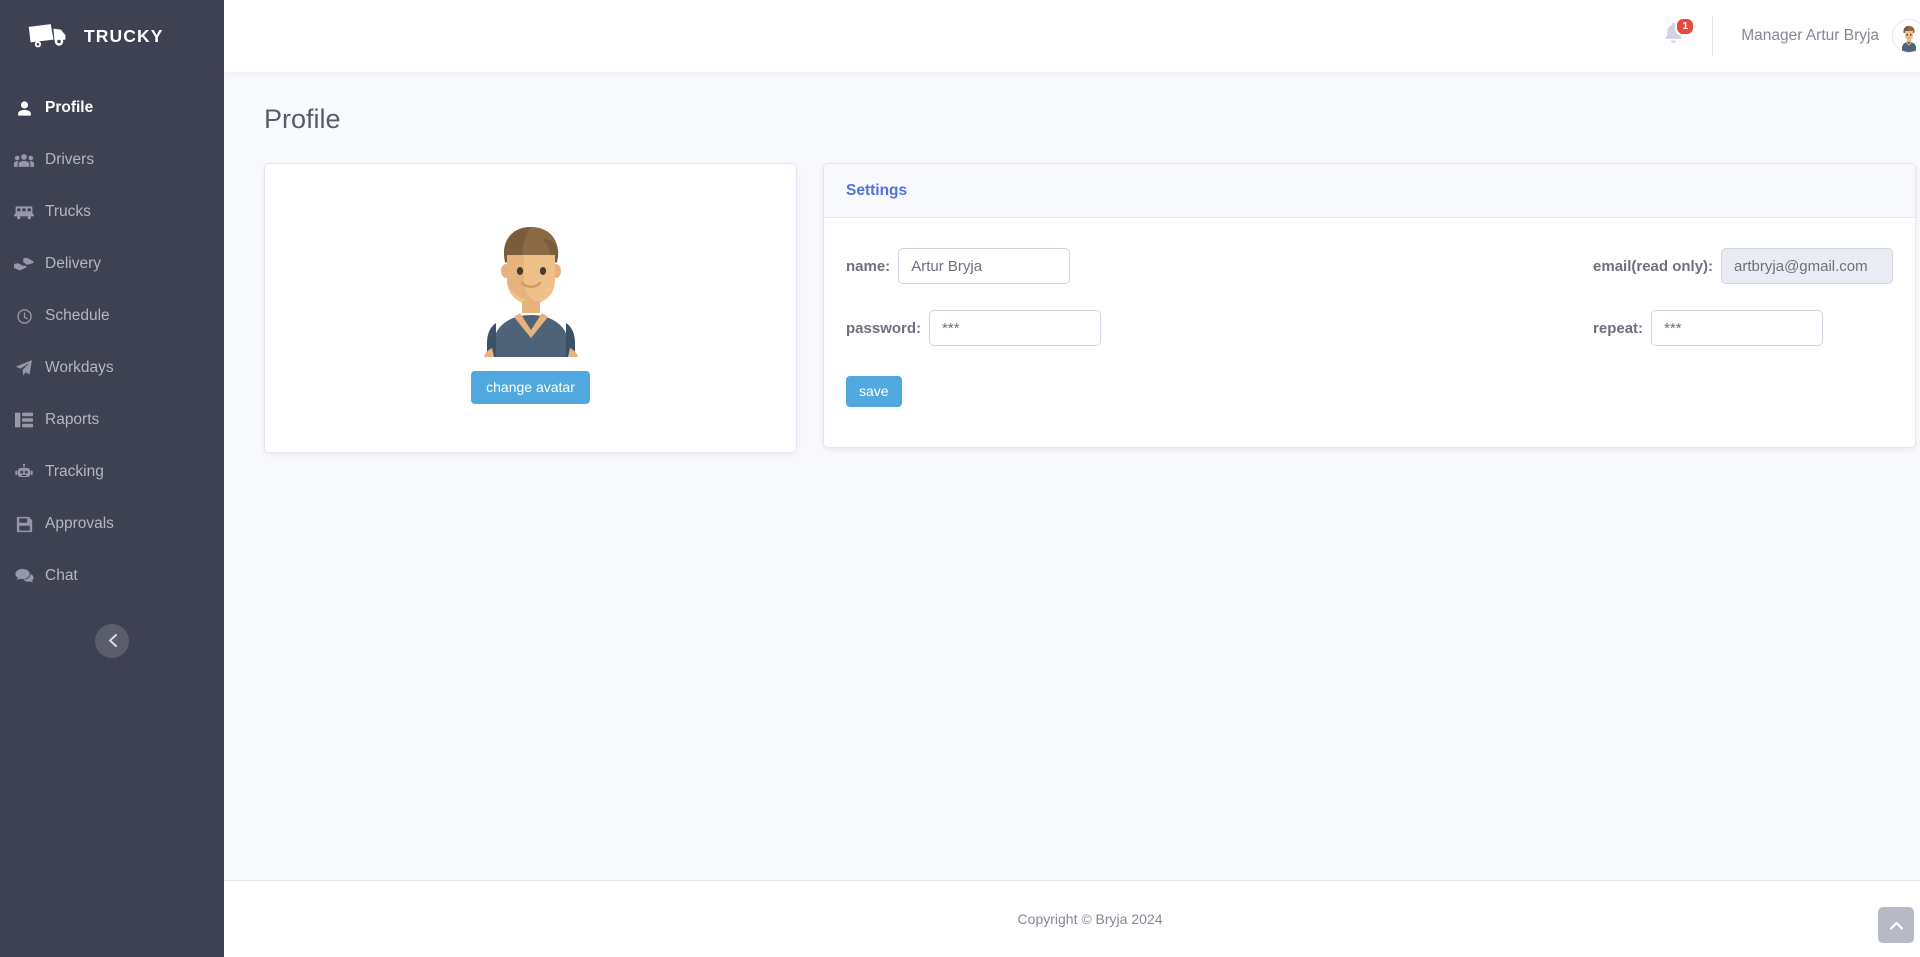 The width and height of the screenshot is (1920, 957). I want to click on settings-title: Settings, so click(877, 190).